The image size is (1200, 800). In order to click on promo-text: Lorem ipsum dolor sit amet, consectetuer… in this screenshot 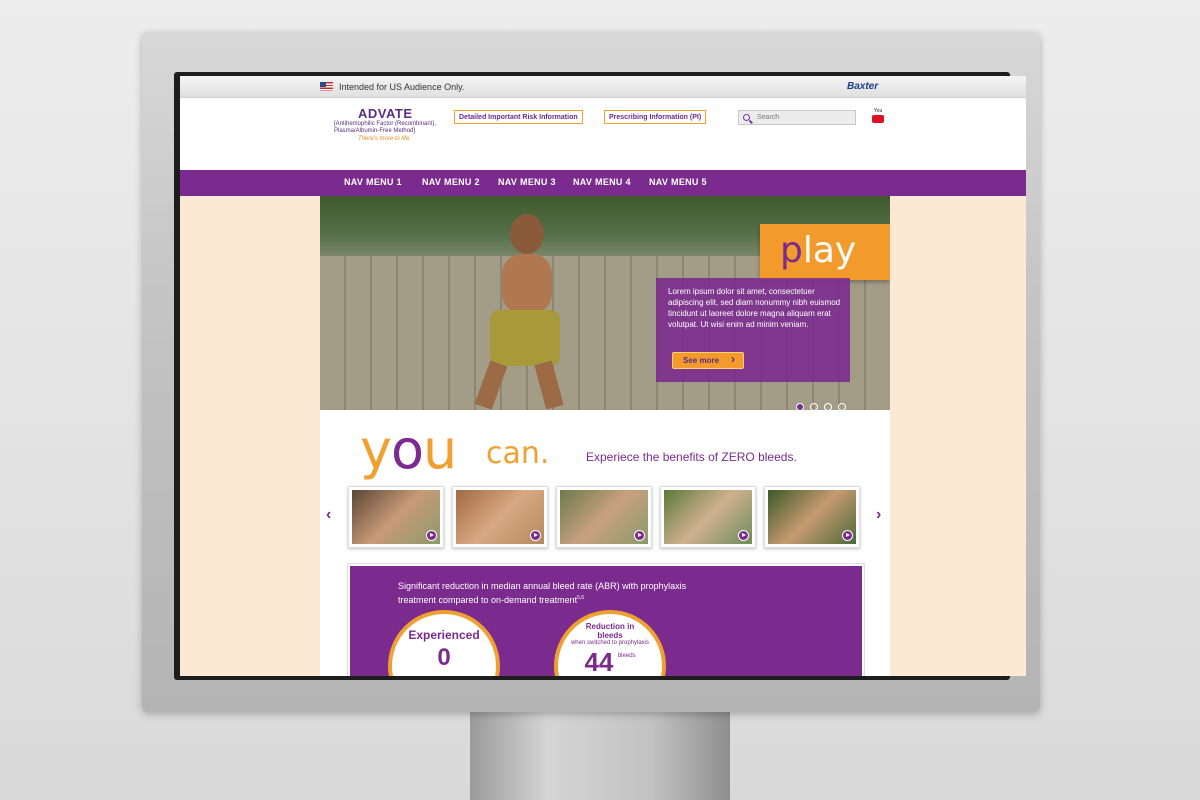, I will do `click(754, 308)`.